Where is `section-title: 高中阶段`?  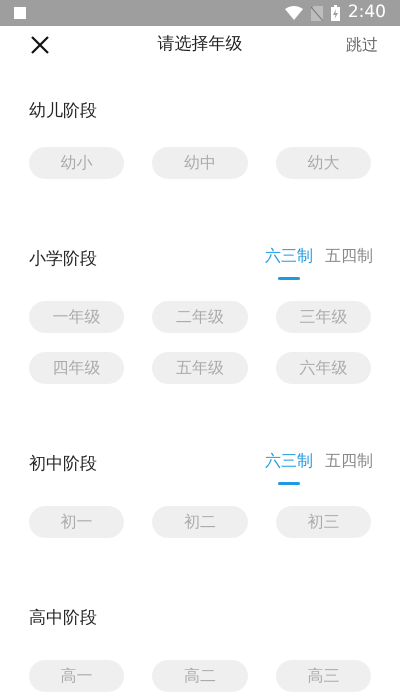 section-title: 高中阶段 is located at coordinates (63, 618).